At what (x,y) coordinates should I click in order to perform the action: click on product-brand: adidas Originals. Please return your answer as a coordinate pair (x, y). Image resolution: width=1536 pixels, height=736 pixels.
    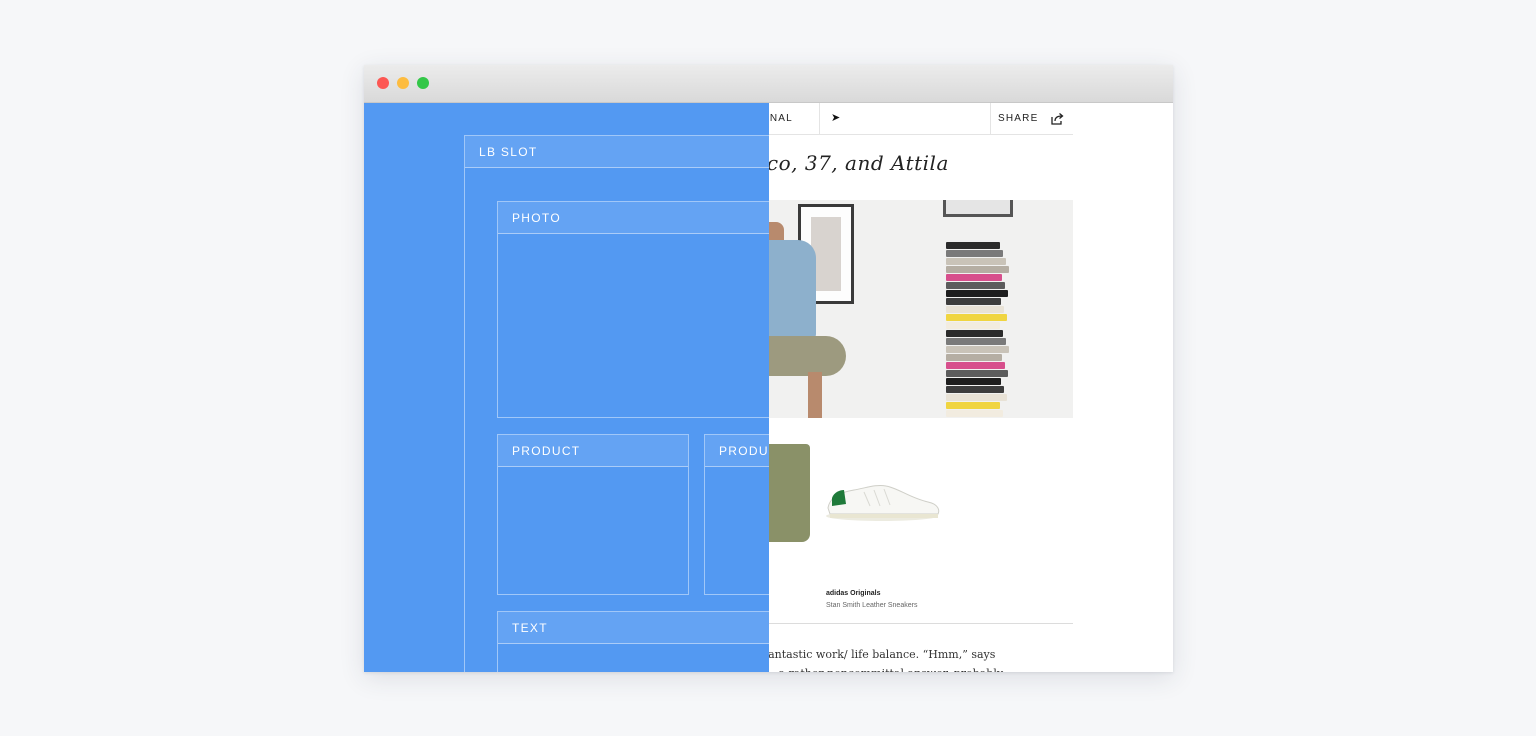
    Looking at the image, I should click on (853, 593).